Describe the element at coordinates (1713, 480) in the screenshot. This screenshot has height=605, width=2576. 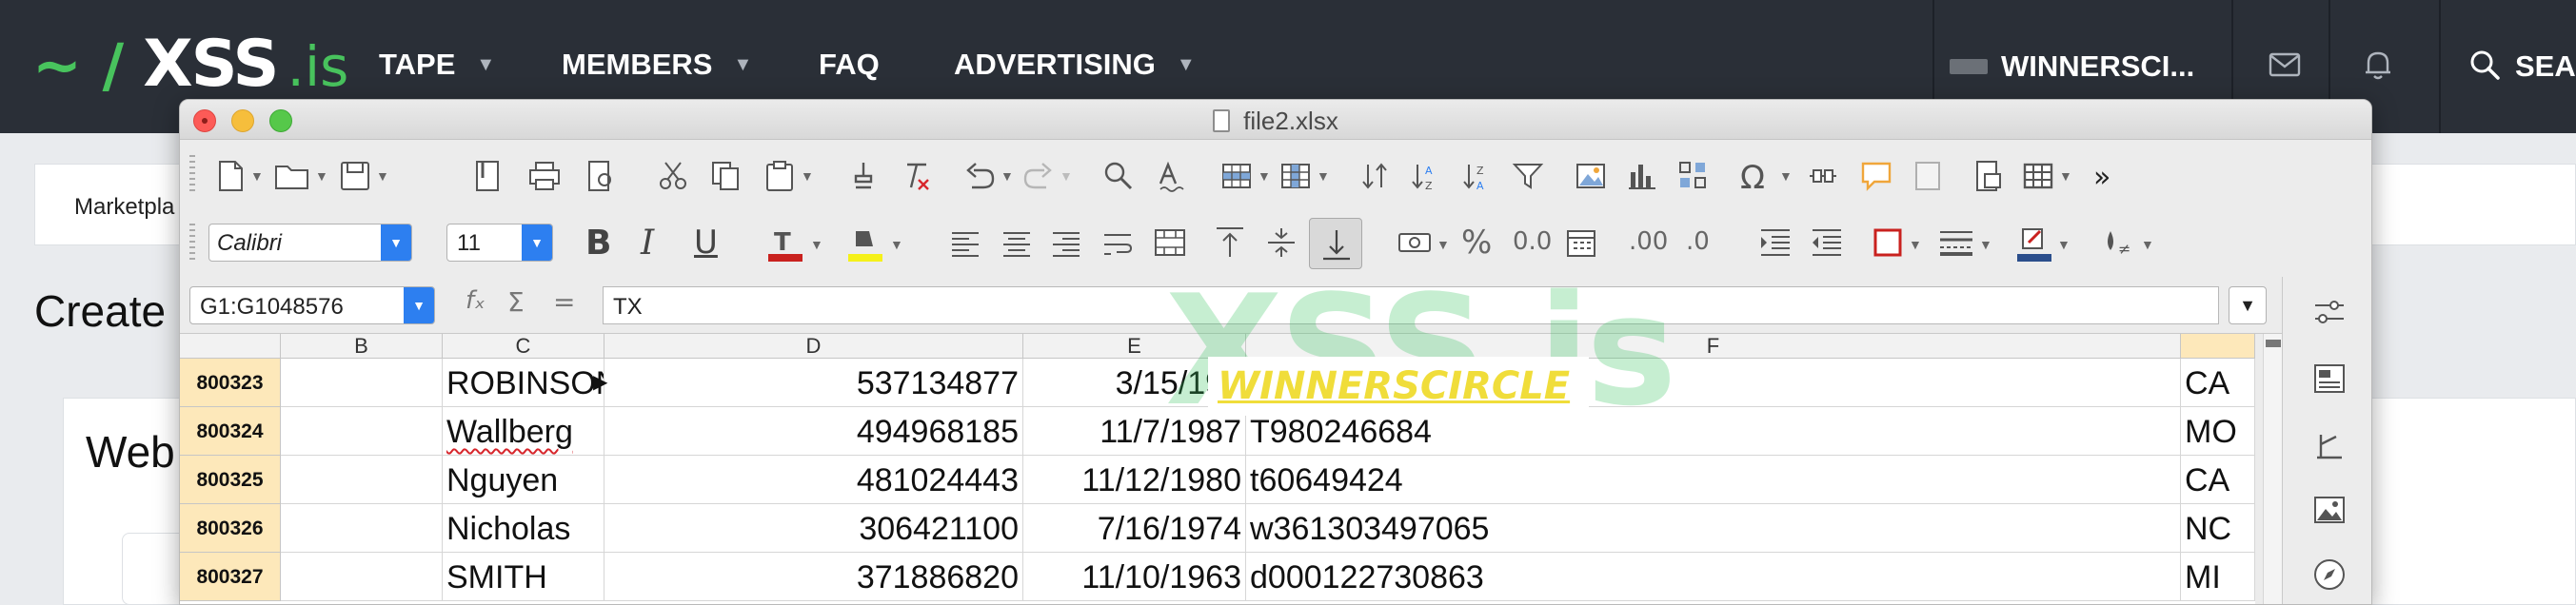
I see `cell: t60649424` at that location.